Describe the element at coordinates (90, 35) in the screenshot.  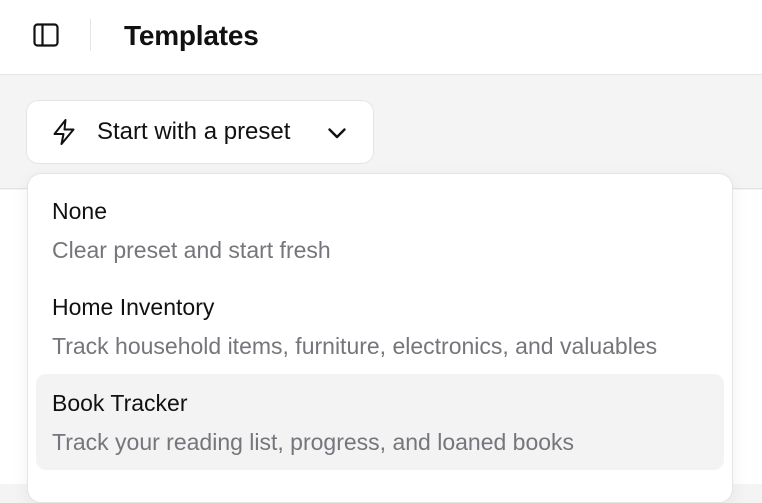
I see `header-divider` at that location.